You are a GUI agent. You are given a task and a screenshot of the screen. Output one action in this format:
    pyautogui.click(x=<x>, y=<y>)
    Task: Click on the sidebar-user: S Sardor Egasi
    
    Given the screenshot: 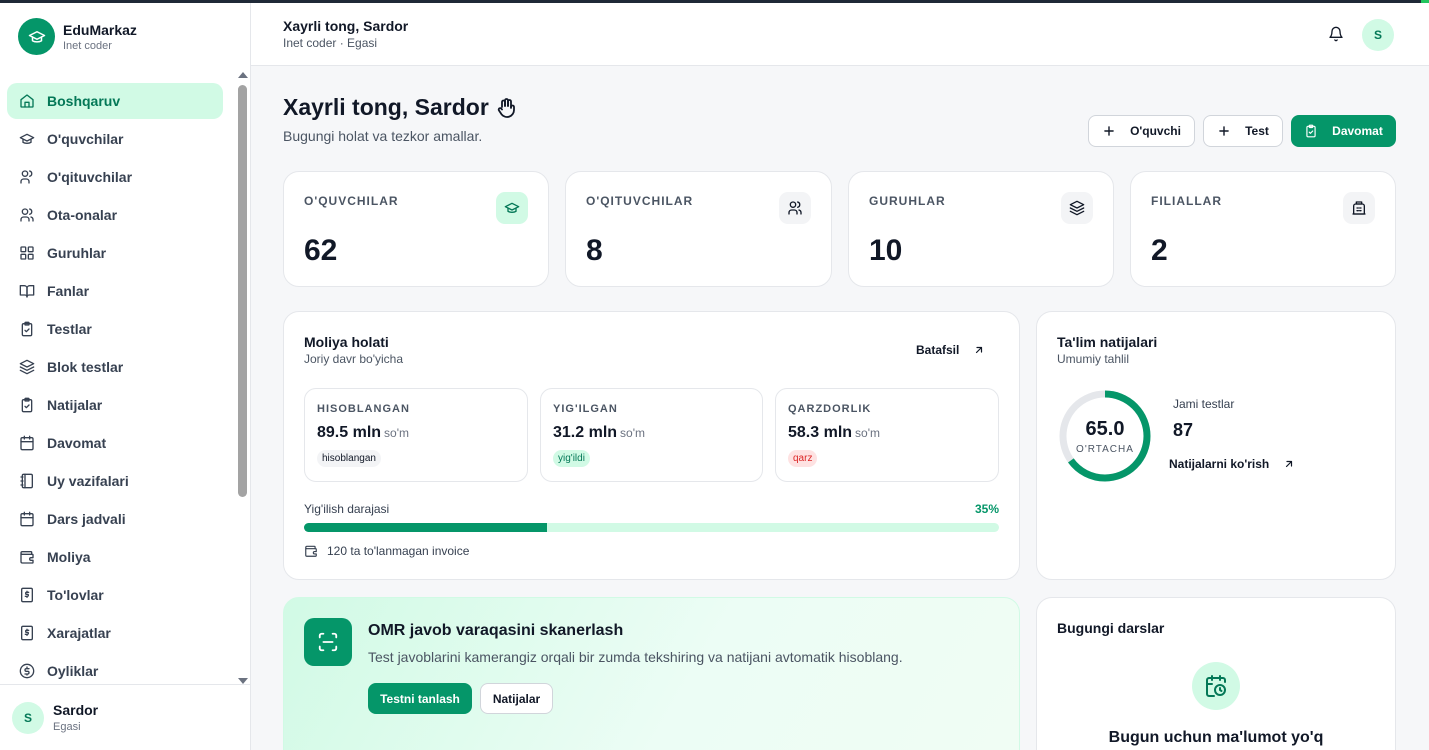 What is the action you would take?
    pyautogui.click(x=125, y=717)
    